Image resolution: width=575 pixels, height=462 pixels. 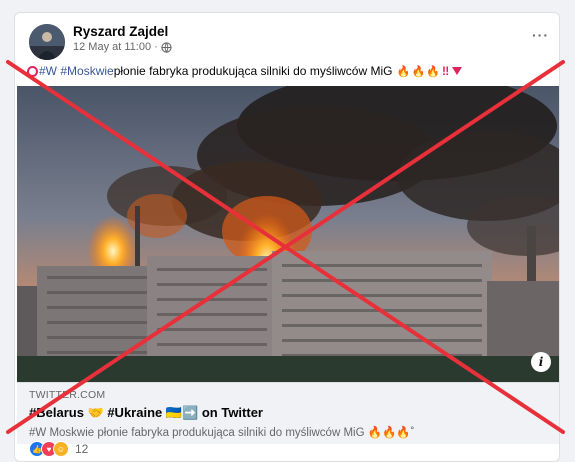 What do you see at coordinates (166, 47) in the screenshot?
I see `globe-icon` at bounding box center [166, 47].